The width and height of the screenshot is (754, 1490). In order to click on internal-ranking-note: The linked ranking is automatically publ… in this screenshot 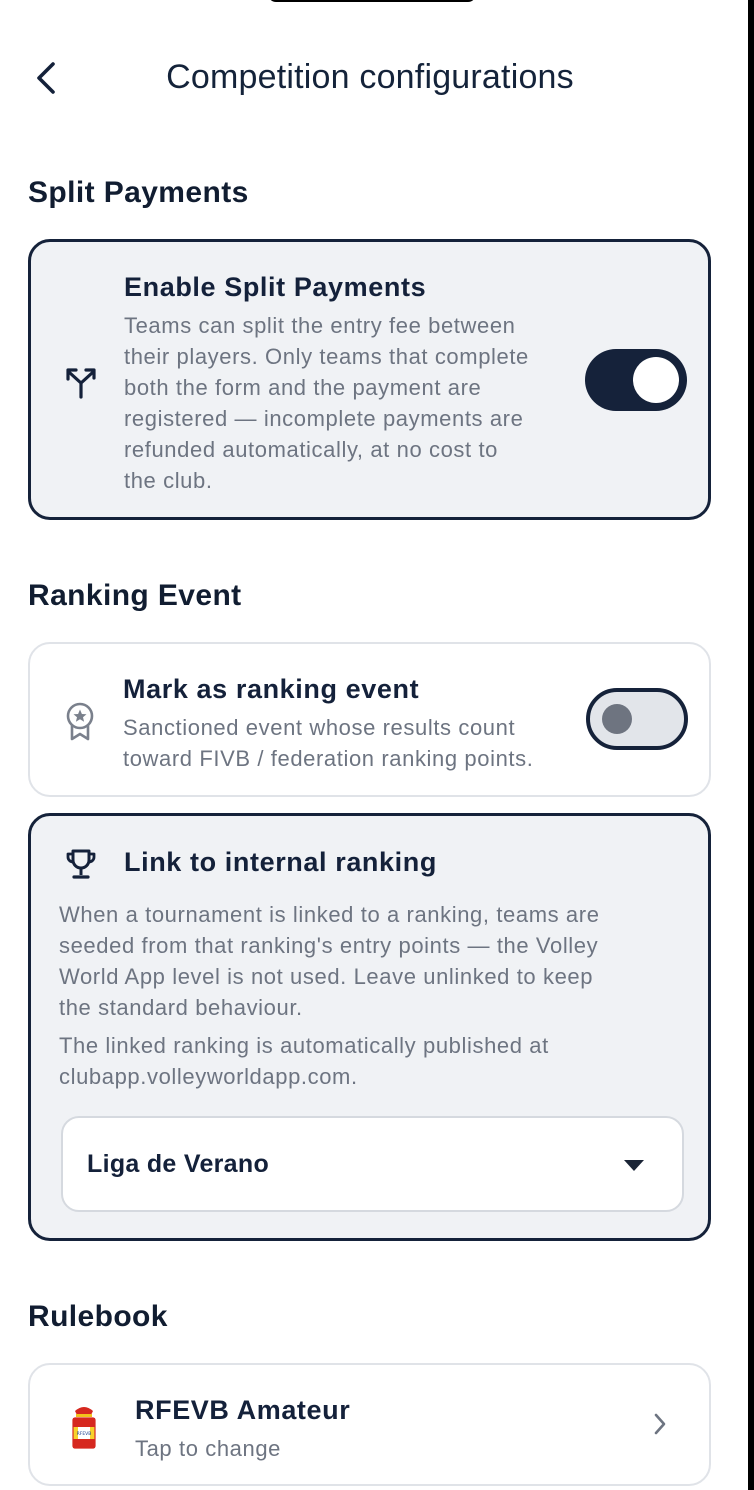, I will do `click(304, 1061)`.